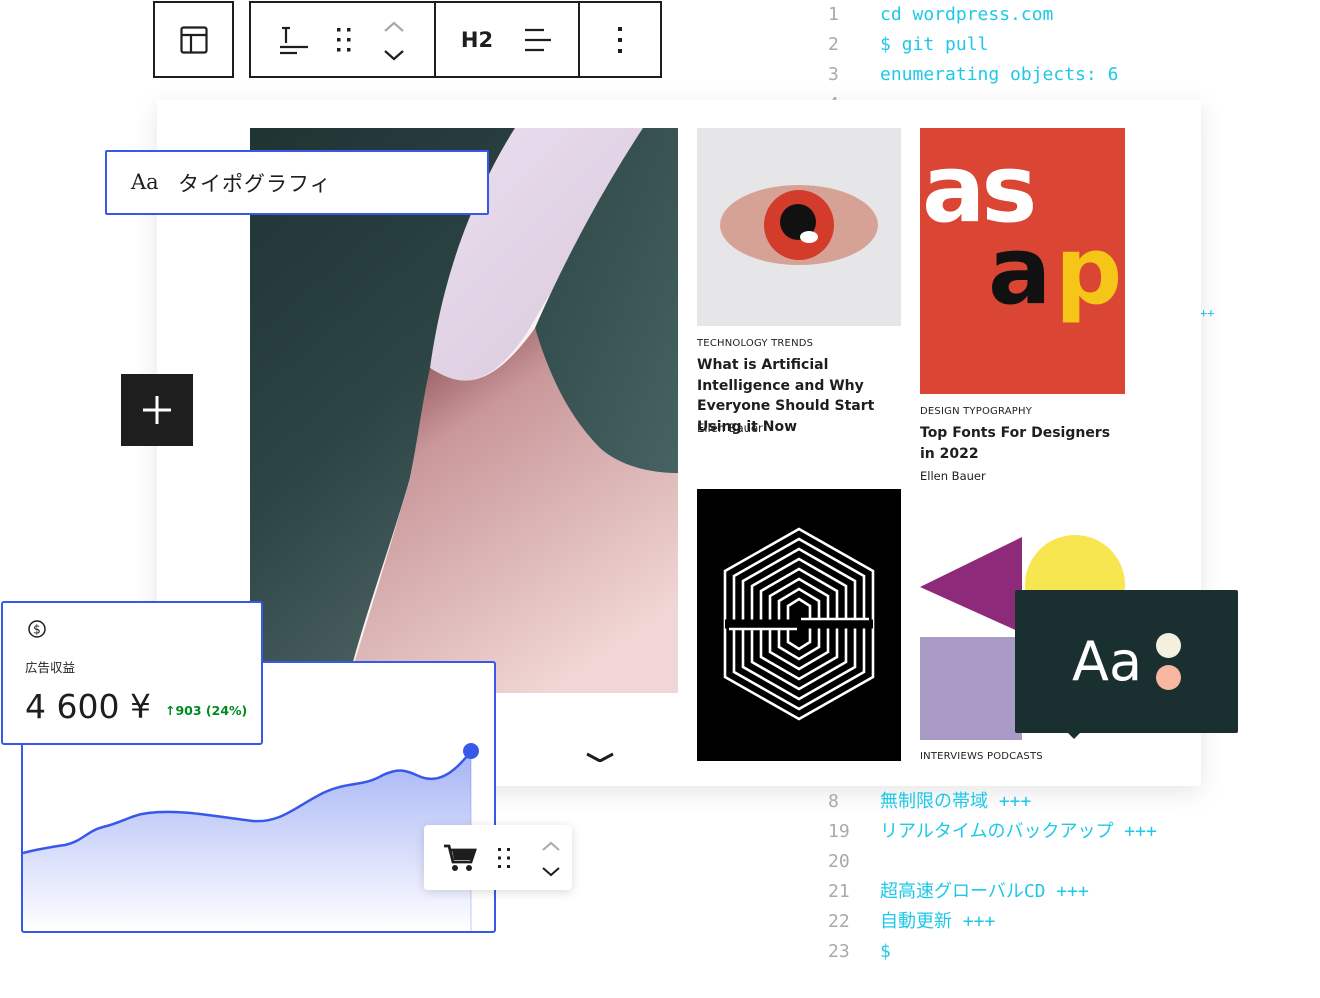  Describe the element at coordinates (839, 951) in the screenshot. I see `line-number: 23` at that location.